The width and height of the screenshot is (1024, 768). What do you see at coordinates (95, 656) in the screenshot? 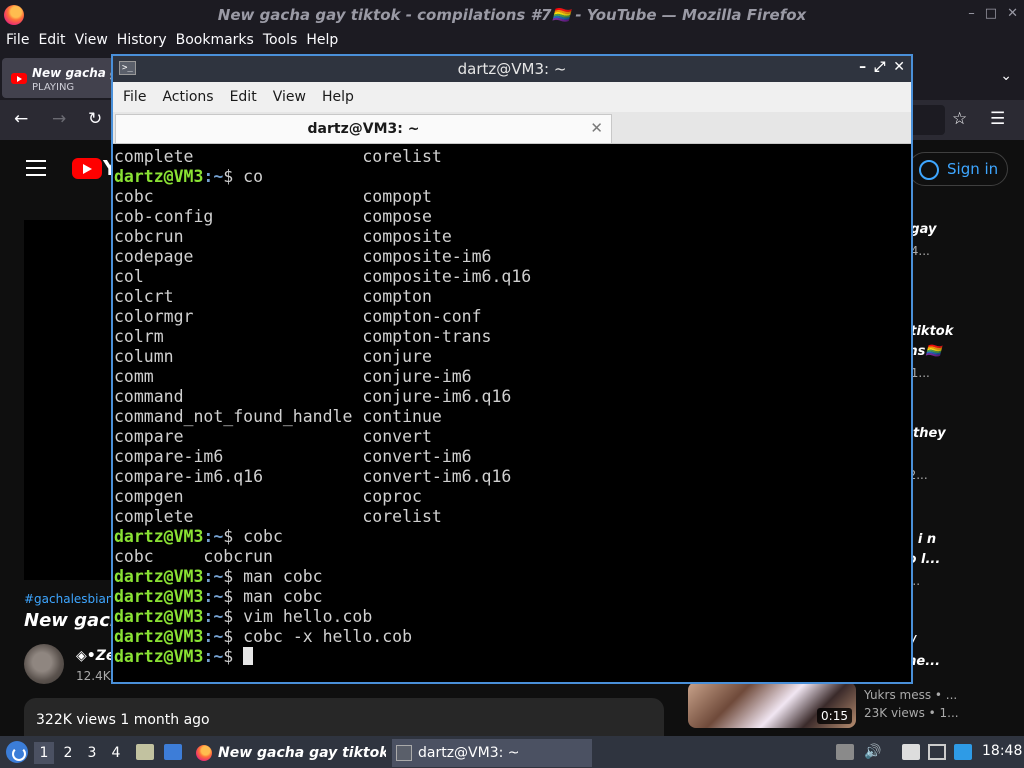
I see `channel-name: ◈•Ze` at bounding box center [95, 656].